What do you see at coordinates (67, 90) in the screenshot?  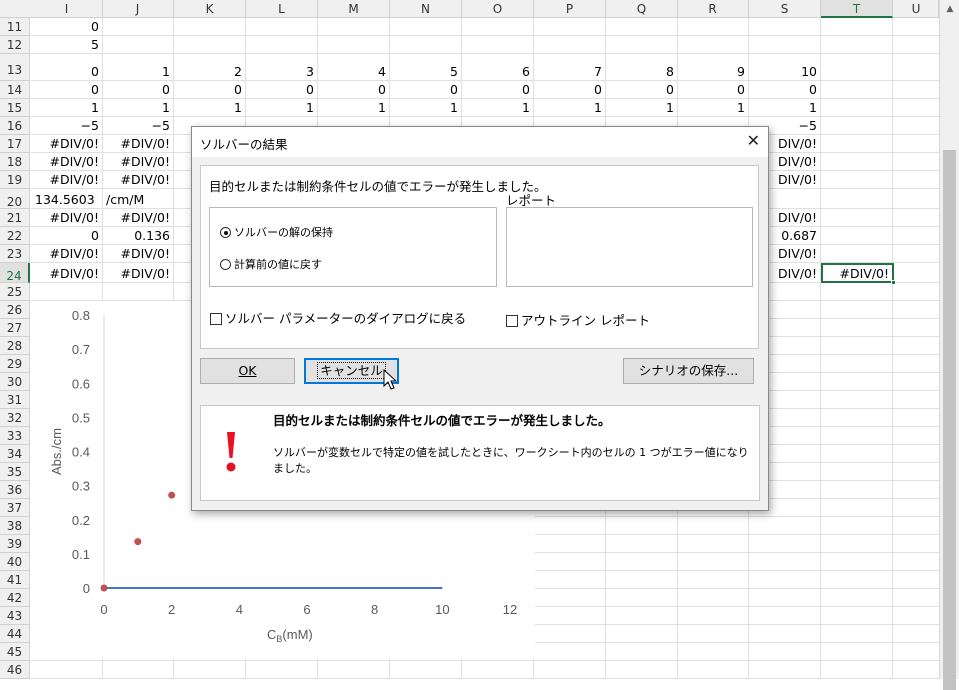 I see `cell-I14: 0` at bounding box center [67, 90].